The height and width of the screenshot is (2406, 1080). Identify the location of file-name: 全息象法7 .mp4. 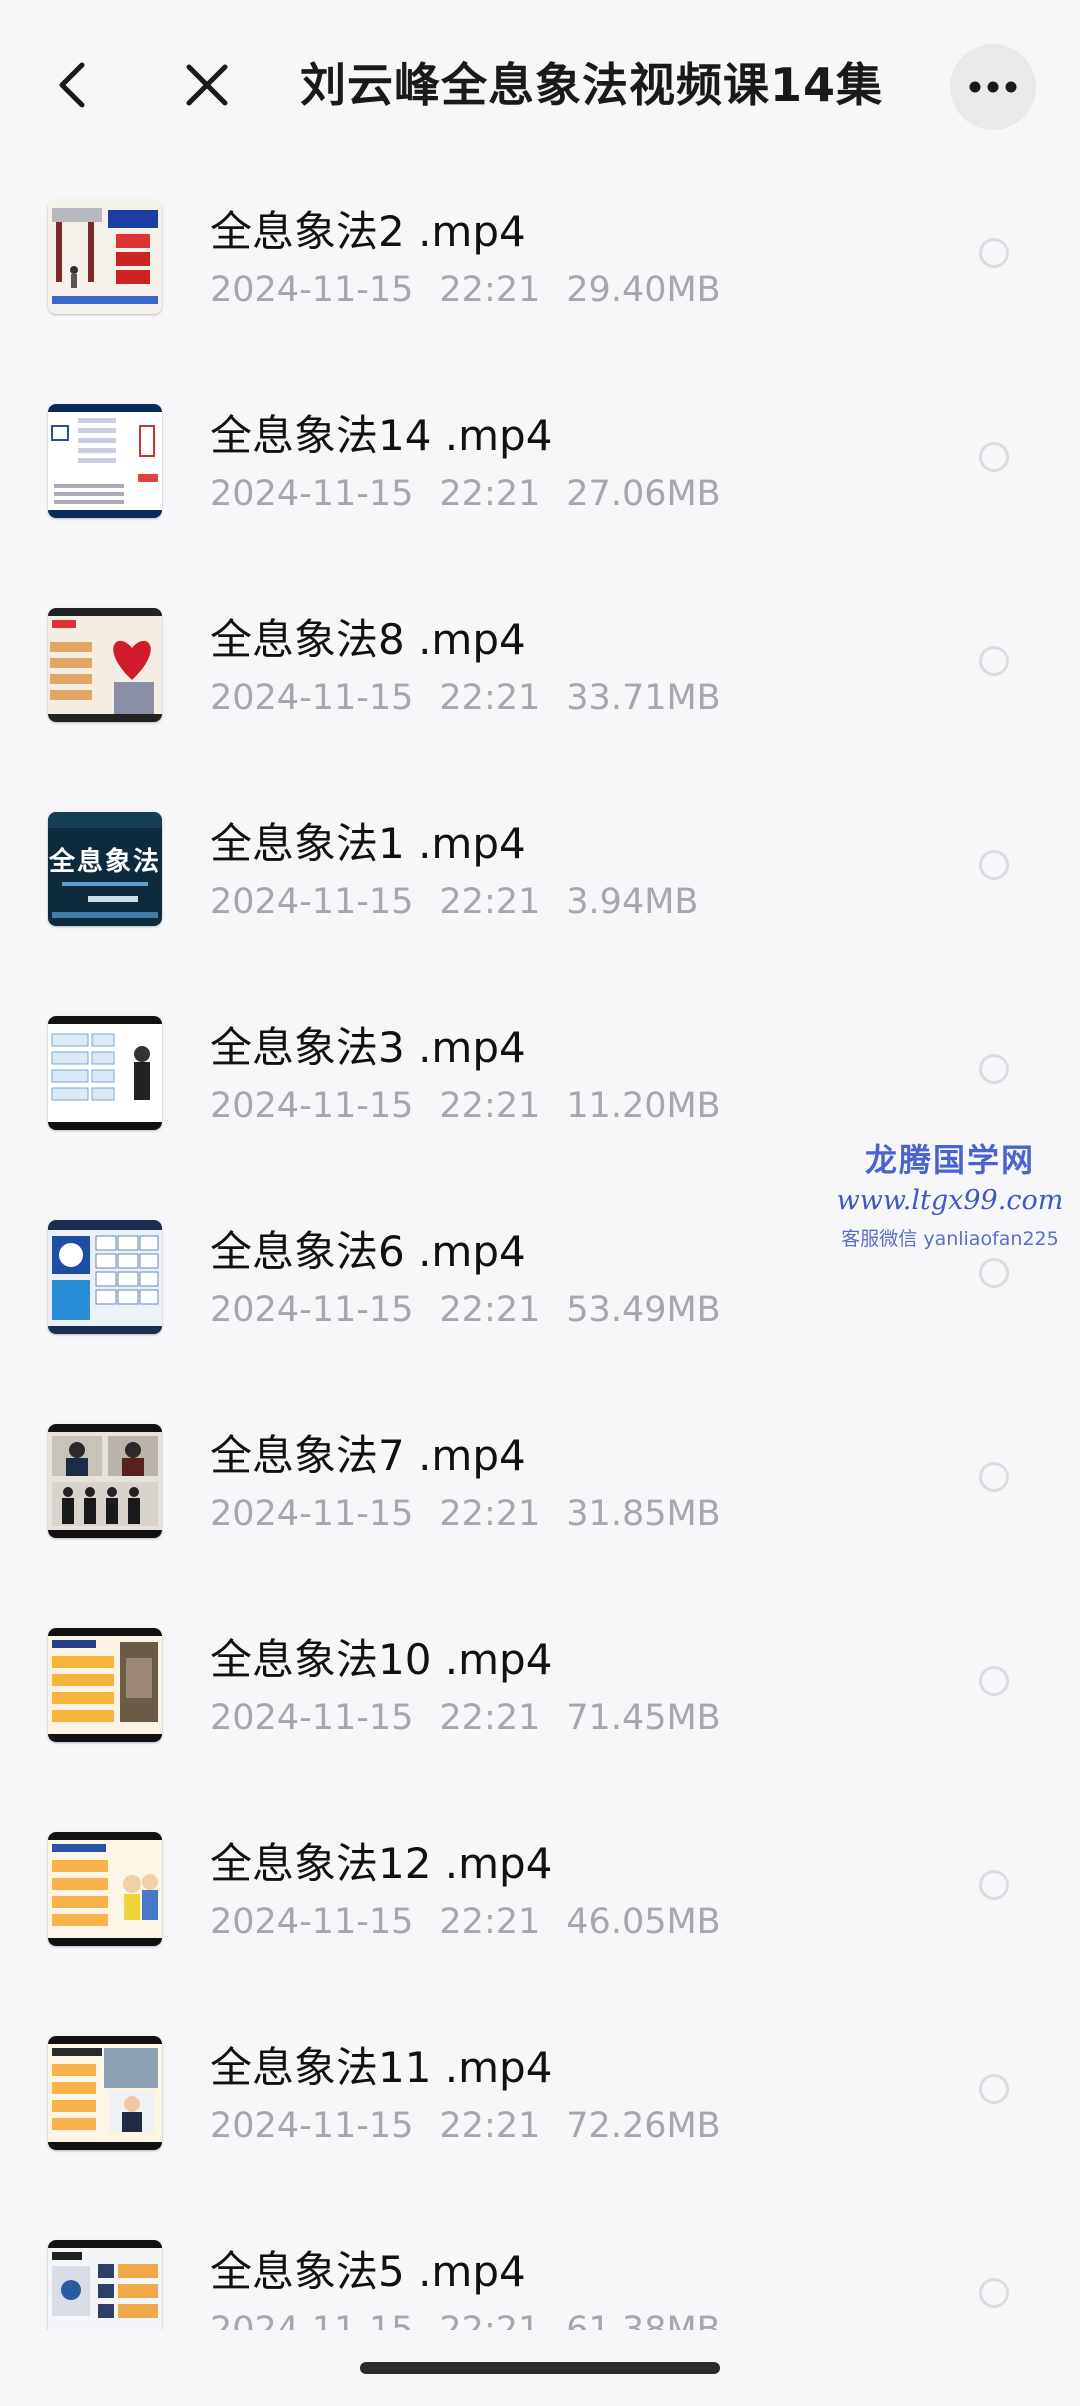
(368, 1455).